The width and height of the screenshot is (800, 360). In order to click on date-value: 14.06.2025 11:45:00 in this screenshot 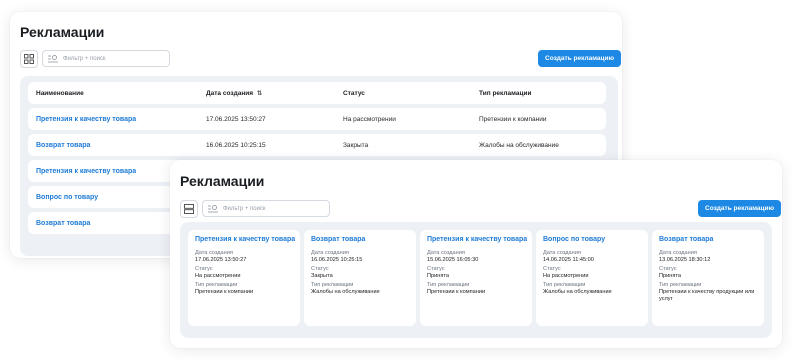, I will do `click(568, 260)`.